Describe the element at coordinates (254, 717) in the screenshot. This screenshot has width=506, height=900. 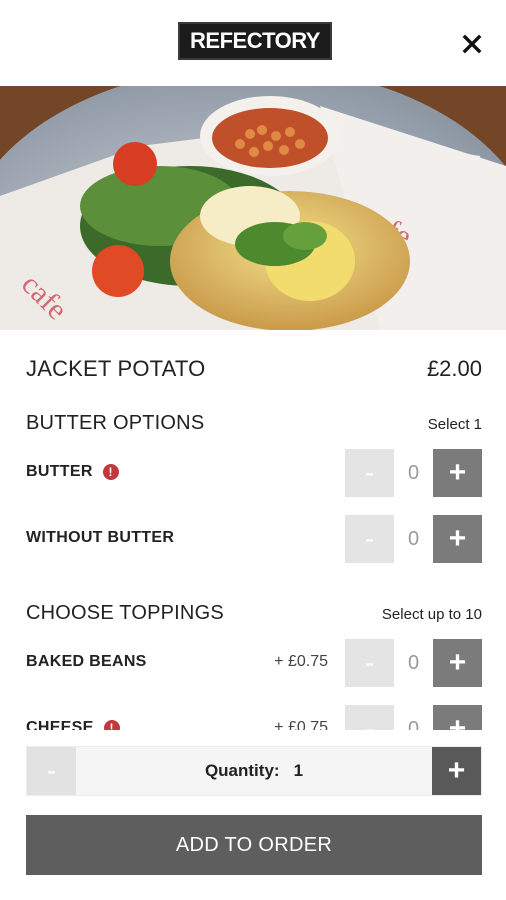
I see `option-row-cheese: CHEESE ! + £0.75 - 0 +` at that location.